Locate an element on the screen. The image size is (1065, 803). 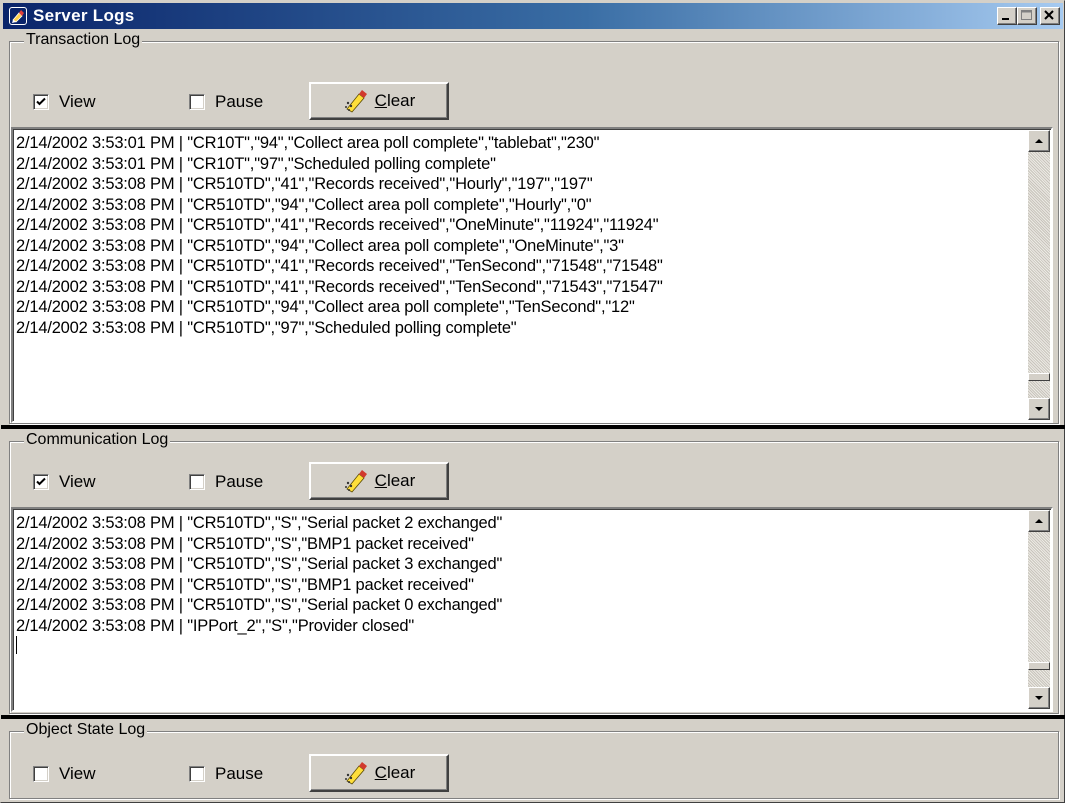
communication-clear-button: Clear is located at coordinates (379, 481).